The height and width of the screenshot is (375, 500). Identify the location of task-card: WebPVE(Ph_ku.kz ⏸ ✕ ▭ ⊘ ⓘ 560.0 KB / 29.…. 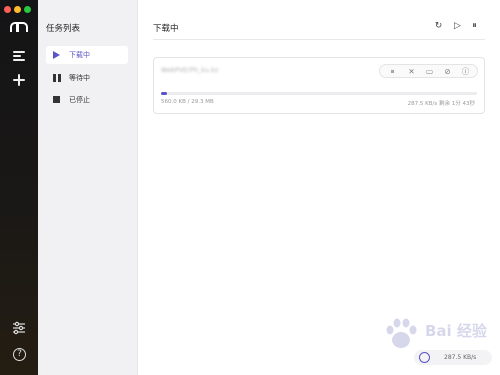
(319, 85).